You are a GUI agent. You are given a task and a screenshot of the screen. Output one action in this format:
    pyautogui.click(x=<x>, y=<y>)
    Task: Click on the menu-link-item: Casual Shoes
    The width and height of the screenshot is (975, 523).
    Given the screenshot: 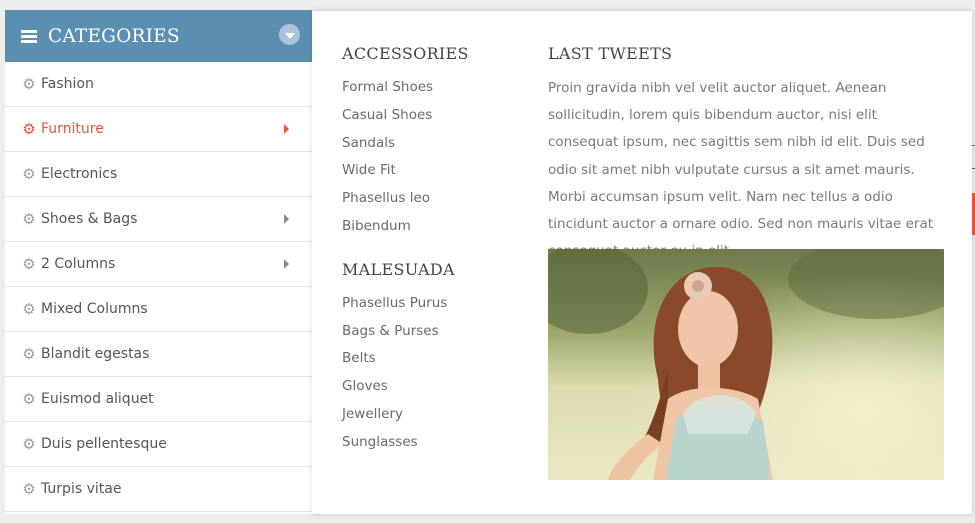 What is the action you would take?
    pyautogui.click(x=432, y=121)
    